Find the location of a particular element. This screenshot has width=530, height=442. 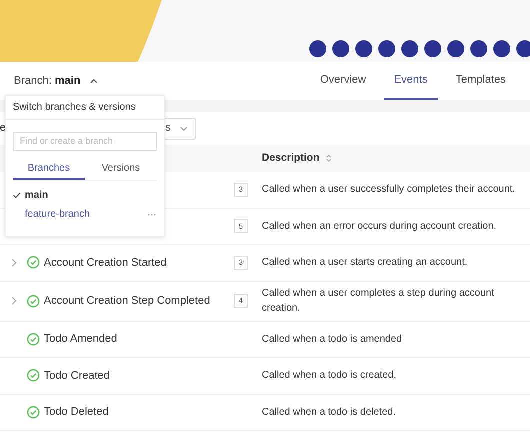

menu-tab: Branches is located at coordinates (49, 169).